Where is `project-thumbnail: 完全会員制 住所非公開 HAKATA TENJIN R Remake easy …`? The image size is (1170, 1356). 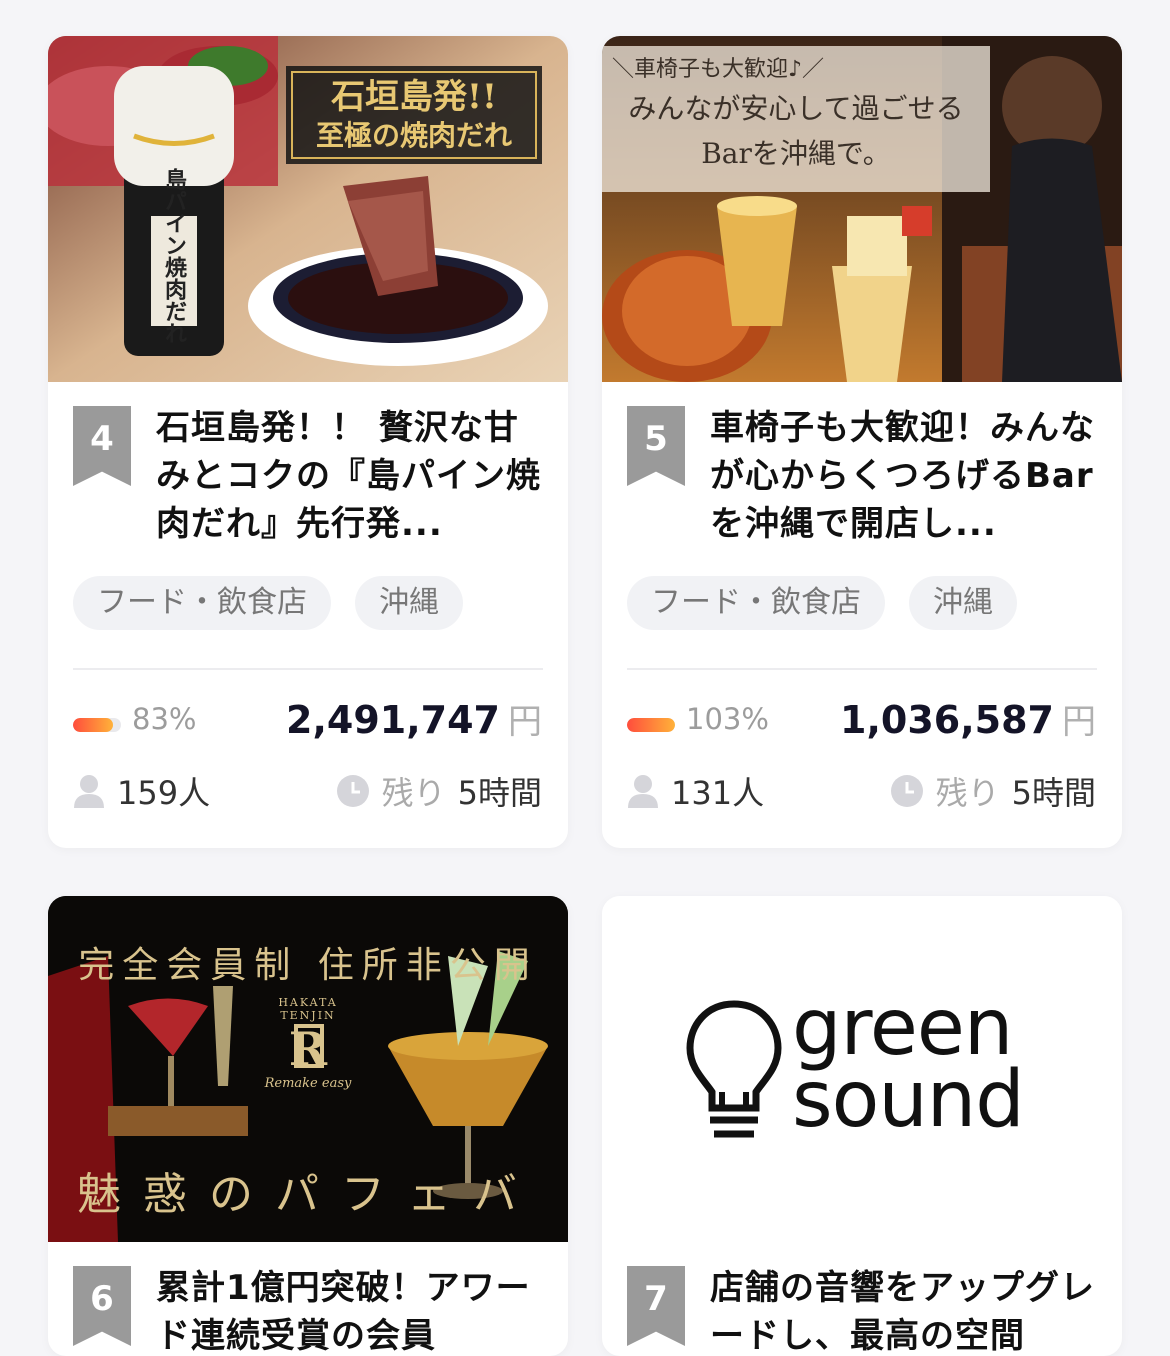
project-thumbnail: 完全会員制 住所非公開 HAKATA TENJIN R Remake easy … is located at coordinates (308, 1069).